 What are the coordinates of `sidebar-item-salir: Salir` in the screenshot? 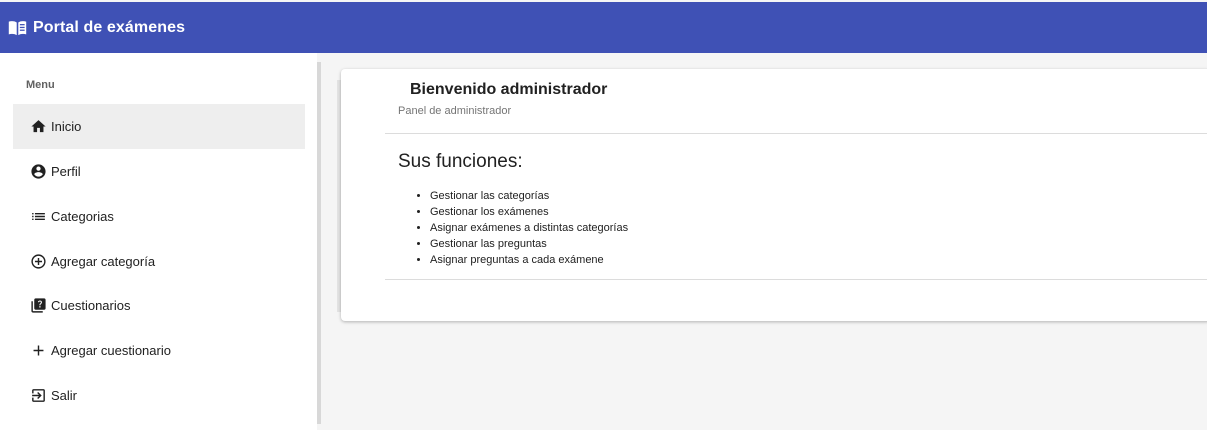 It's located at (159, 395).